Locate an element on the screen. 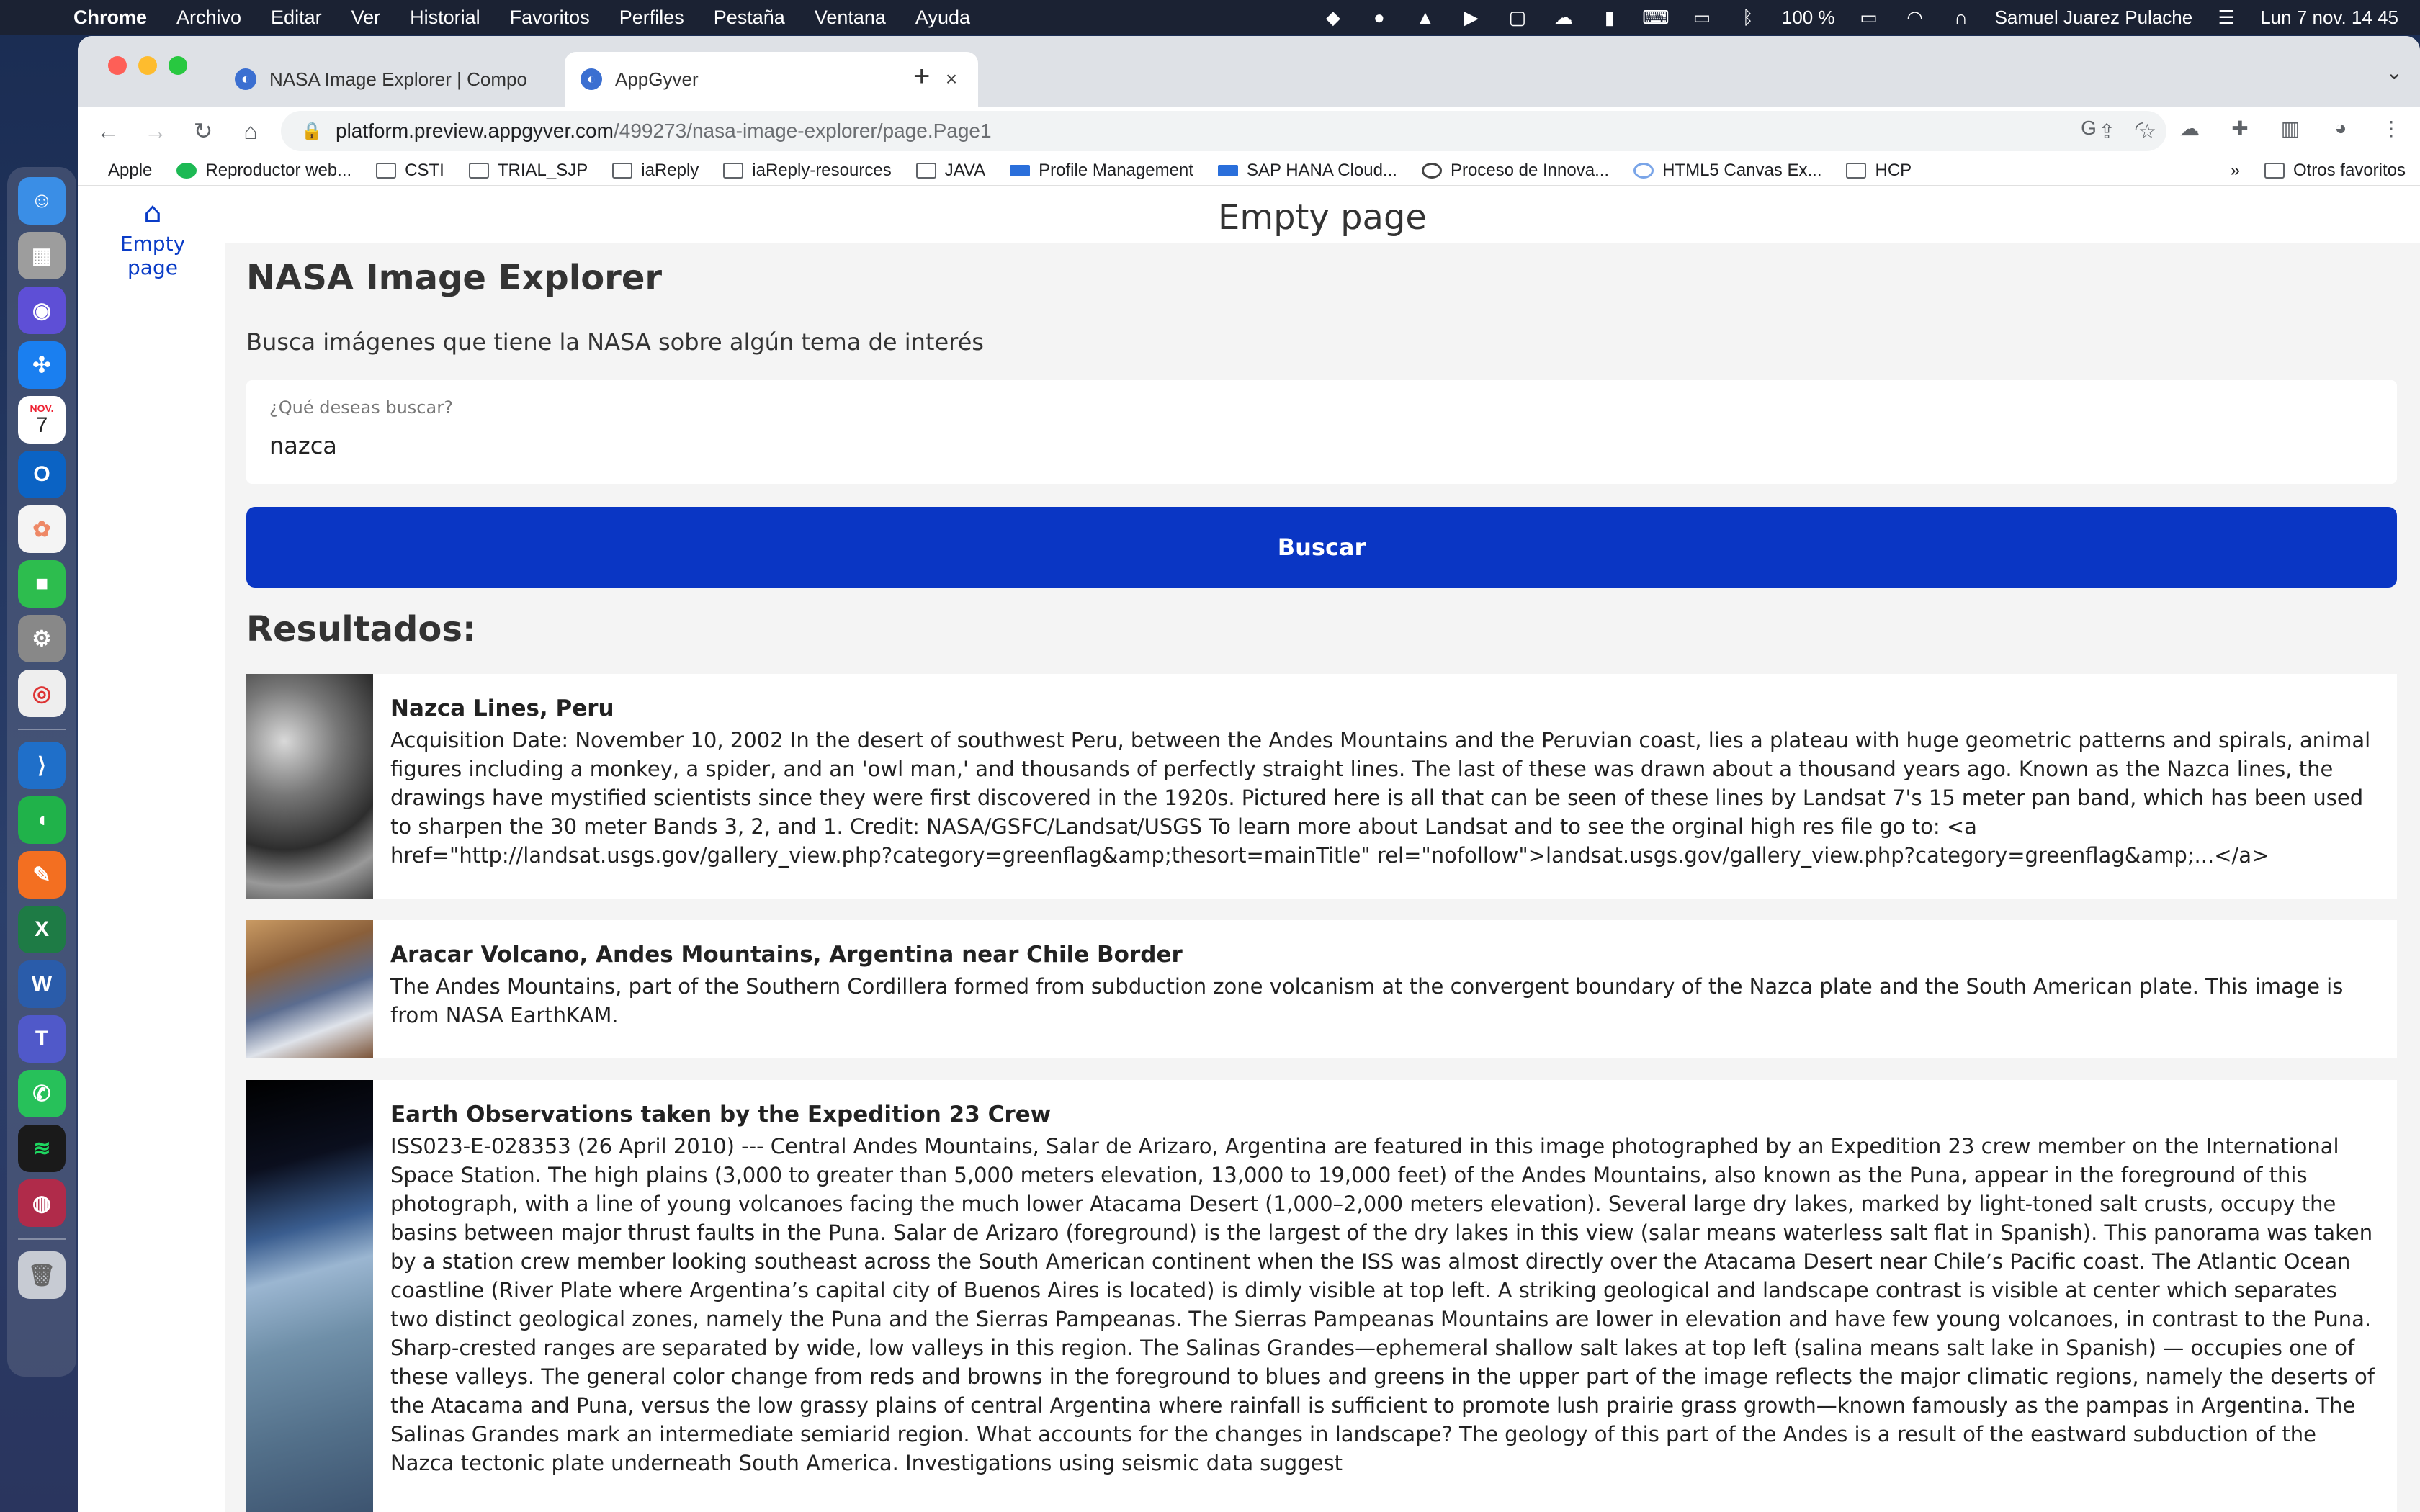 The image size is (2420, 1512). url-path: /499273/nasa-image-explorer/page.Page1 is located at coordinates (802, 131).